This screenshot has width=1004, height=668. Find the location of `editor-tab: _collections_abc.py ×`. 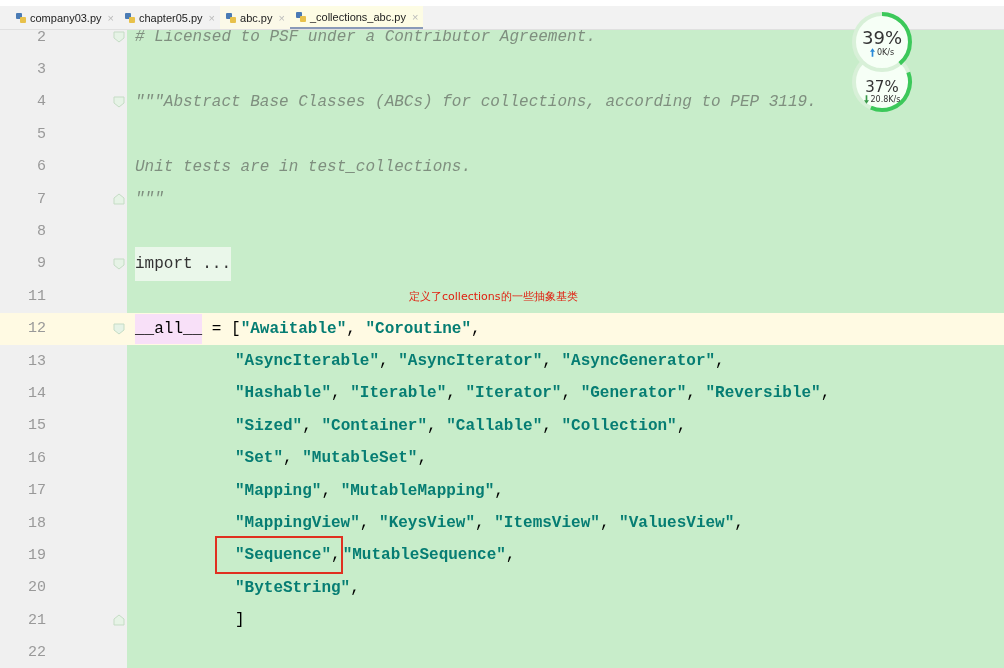

editor-tab: _collections_abc.py × is located at coordinates (356, 17).